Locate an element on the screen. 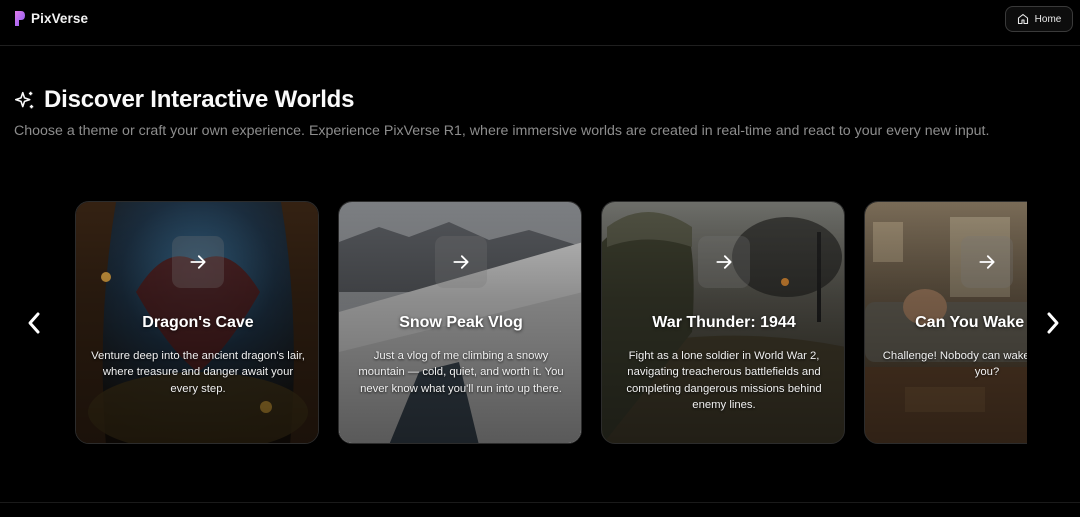  pixverse-logo-icon is located at coordinates (20, 18).